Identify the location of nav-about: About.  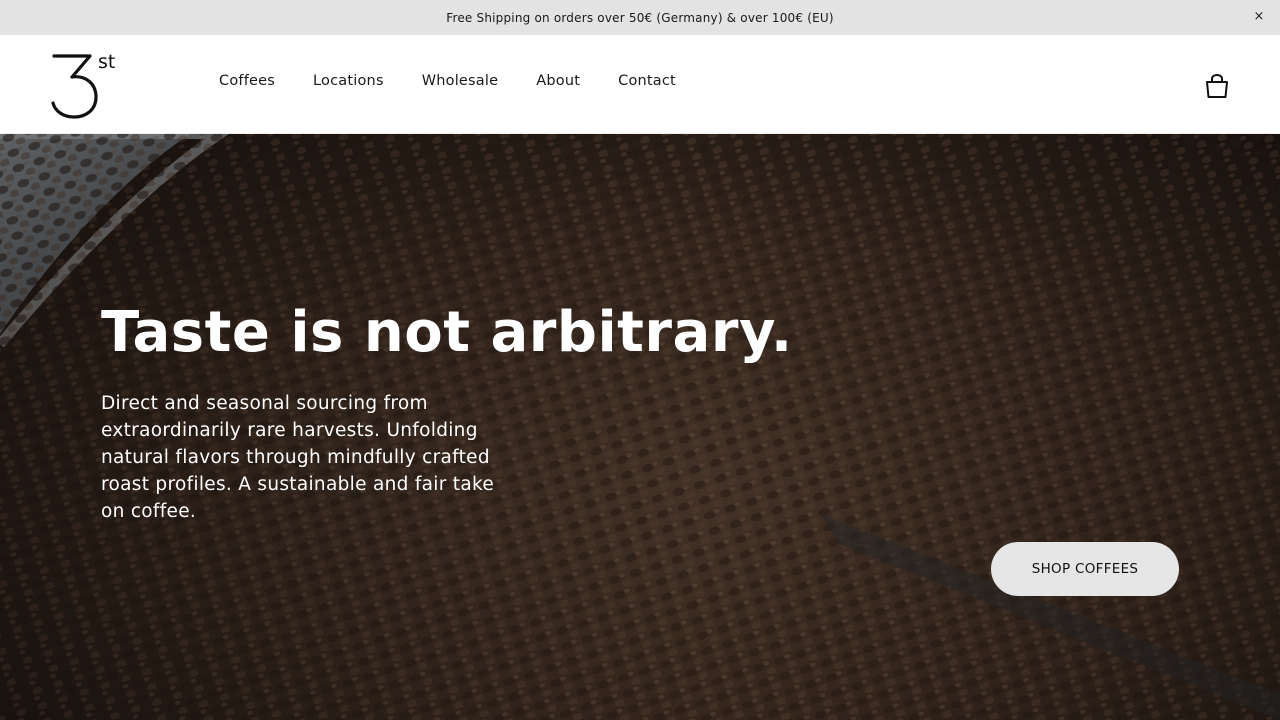
(558, 81).